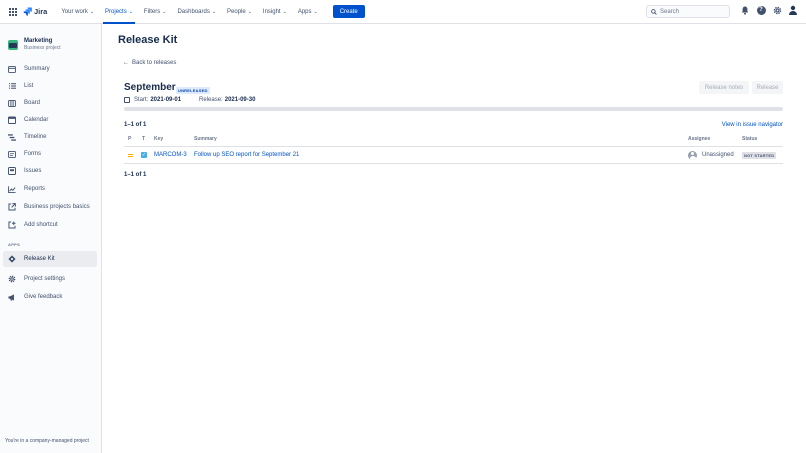 The image size is (806, 453). I want to click on sidebar-item-label: Project settings, so click(45, 279).